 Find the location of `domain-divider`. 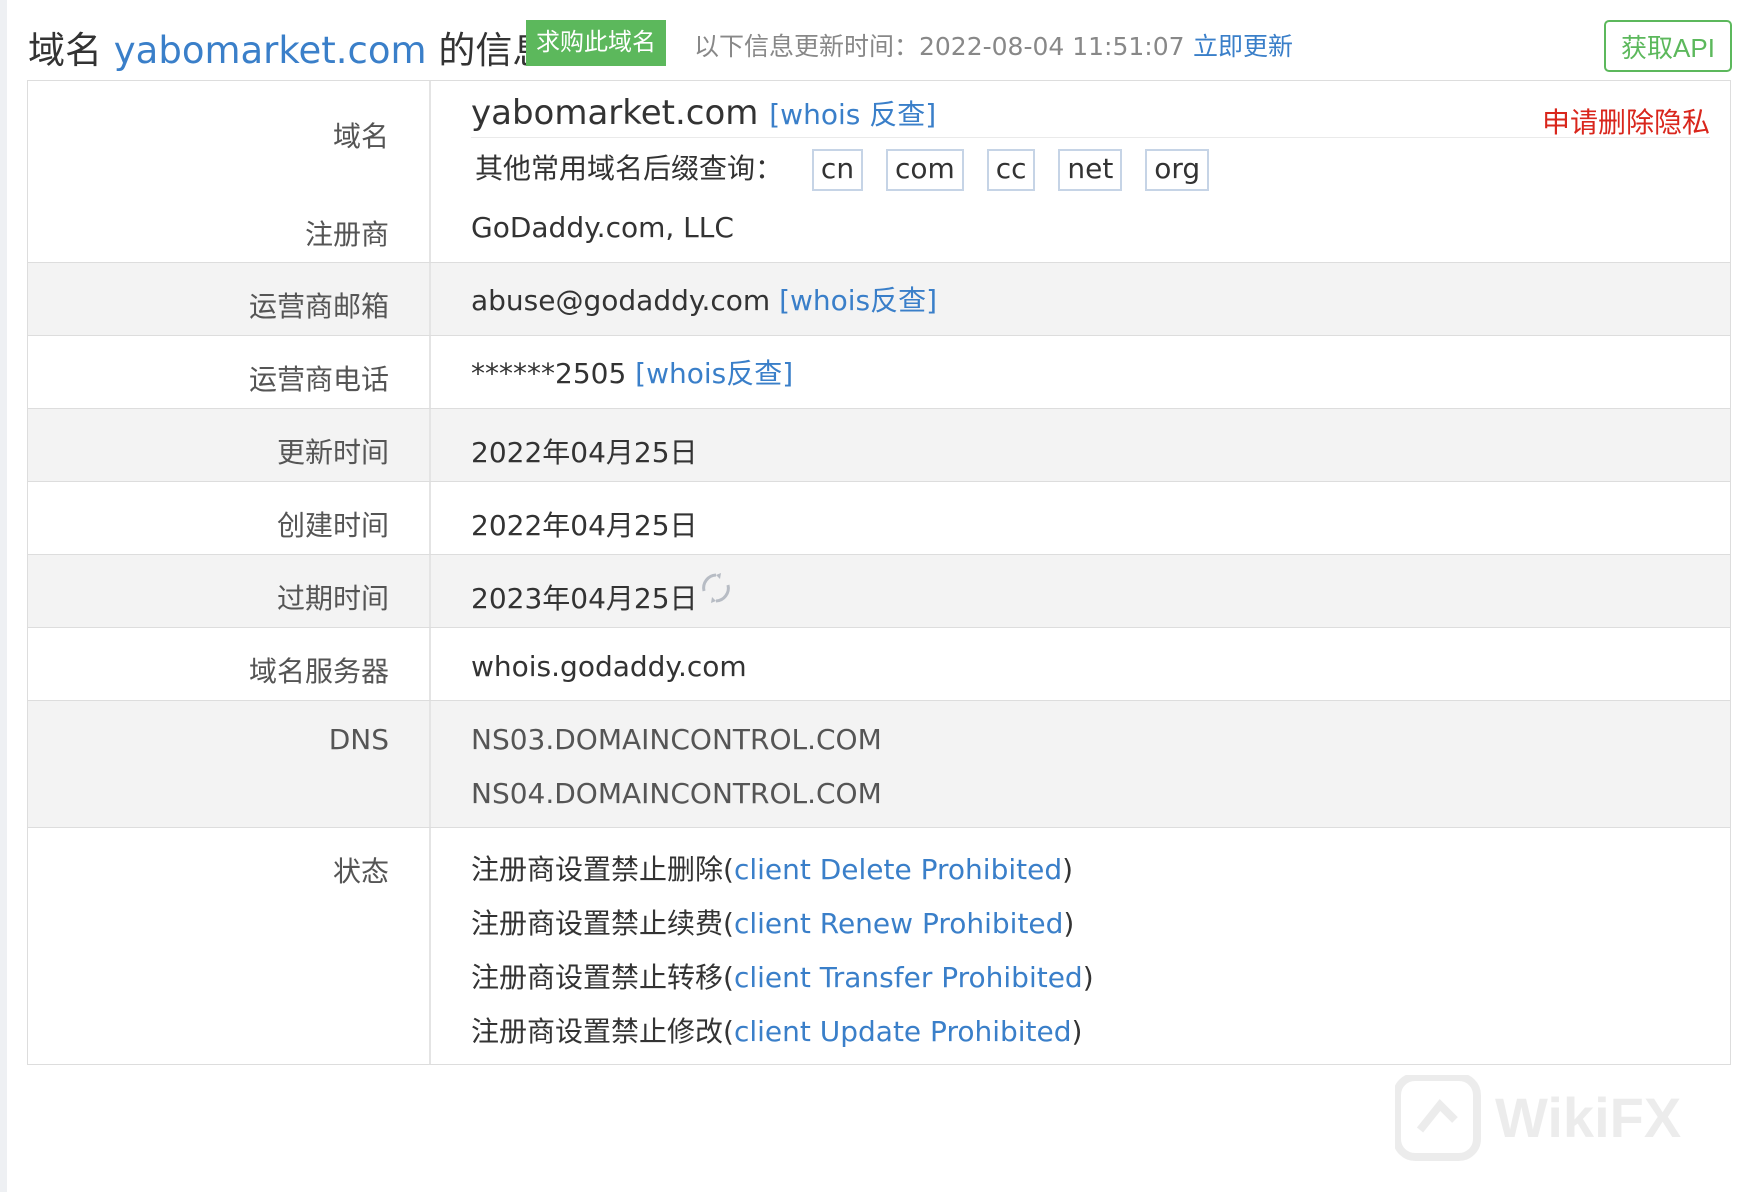

domain-divider is located at coordinates (1090, 137).